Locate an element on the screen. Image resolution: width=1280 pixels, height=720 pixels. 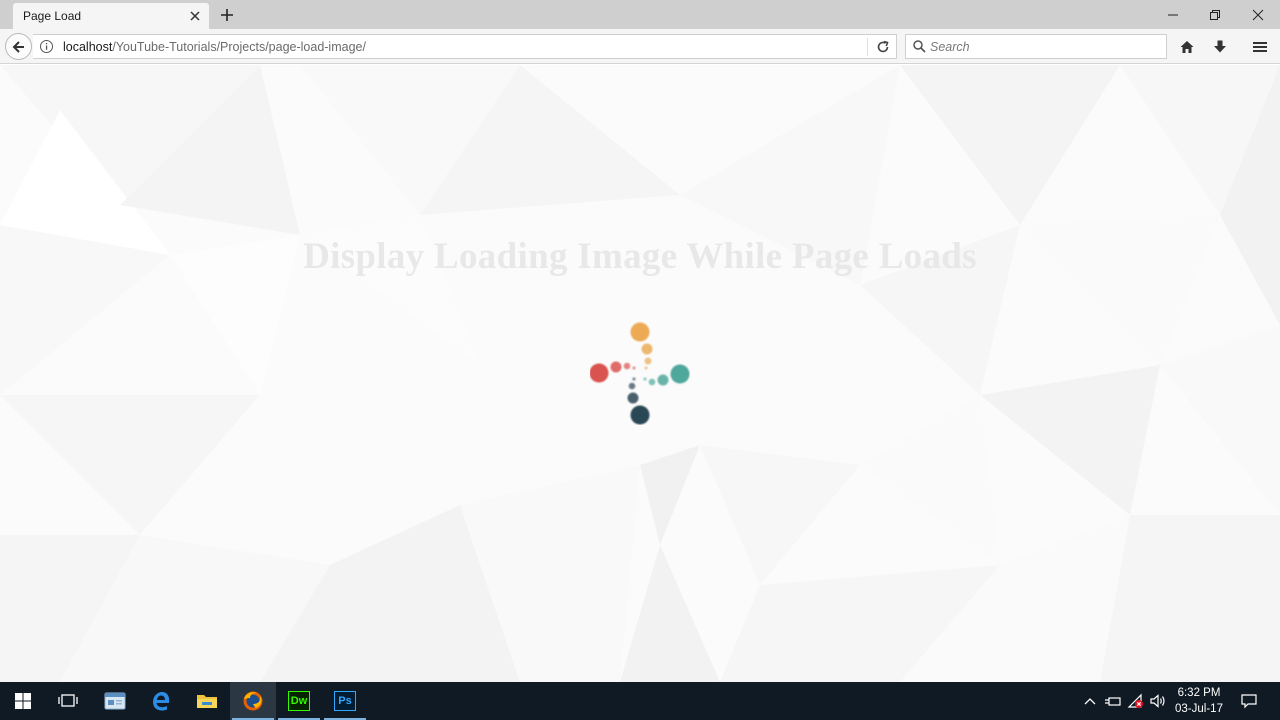
edge-icon is located at coordinates (161, 701).